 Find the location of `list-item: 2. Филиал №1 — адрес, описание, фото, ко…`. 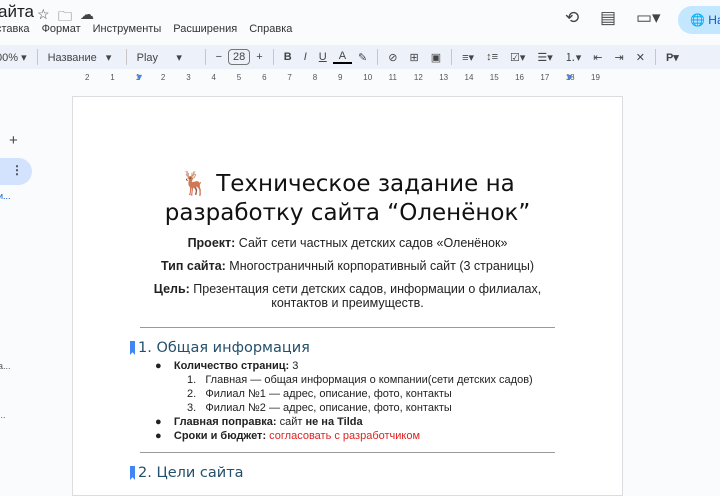

list-item: 2. Филиал №1 — адрес, описание, фото, ко… is located at coordinates (319, 394).